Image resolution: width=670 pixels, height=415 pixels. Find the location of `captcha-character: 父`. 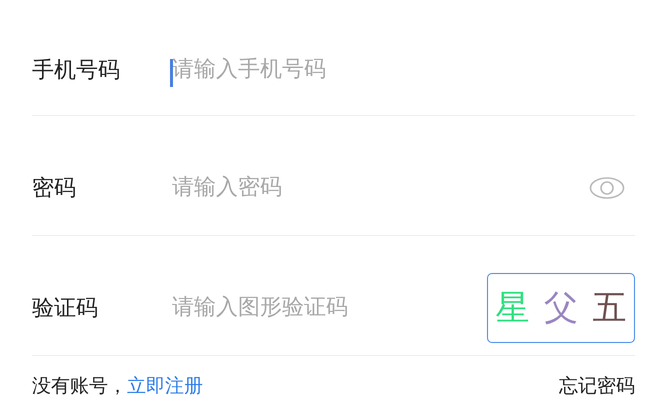

captcha-character: 父 is located at coordinates (561, 308).